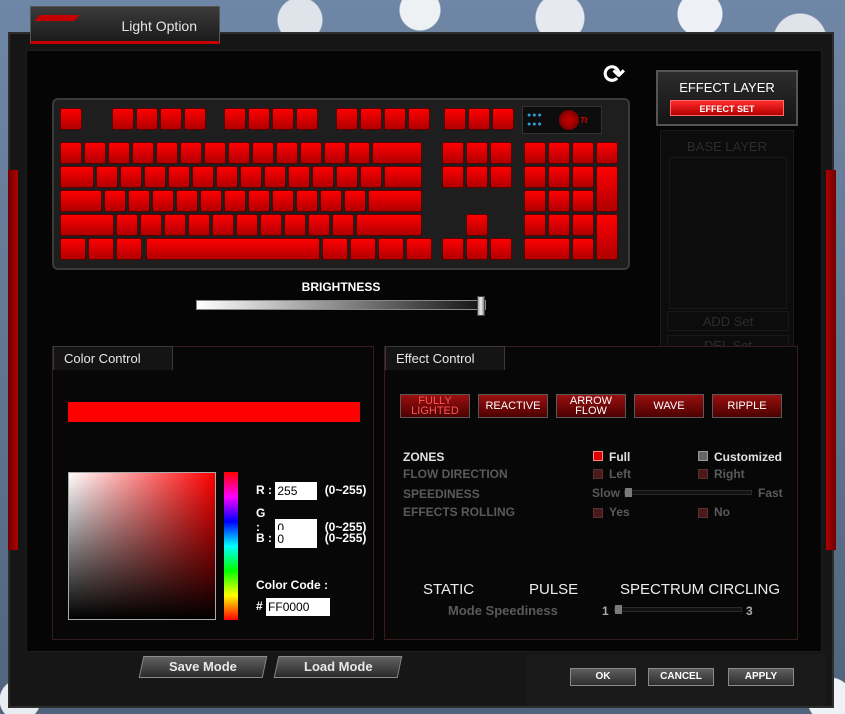 This screenshot has width=845, height=714. I want to click on static-checkbox, so click(410, 589).